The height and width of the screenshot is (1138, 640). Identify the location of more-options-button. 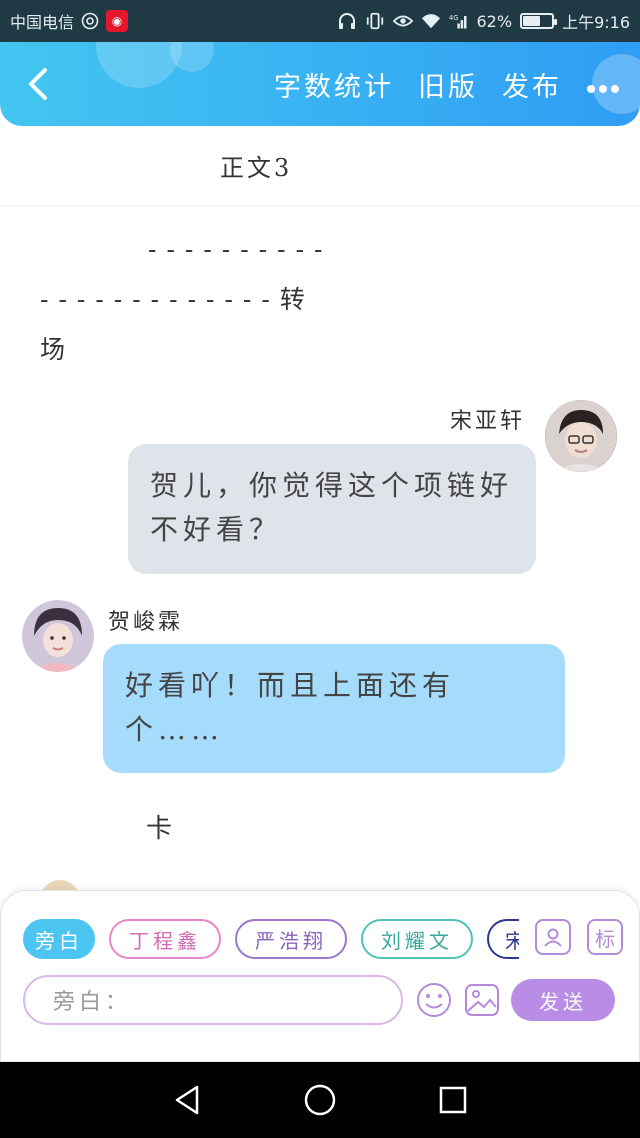
(603, 84).